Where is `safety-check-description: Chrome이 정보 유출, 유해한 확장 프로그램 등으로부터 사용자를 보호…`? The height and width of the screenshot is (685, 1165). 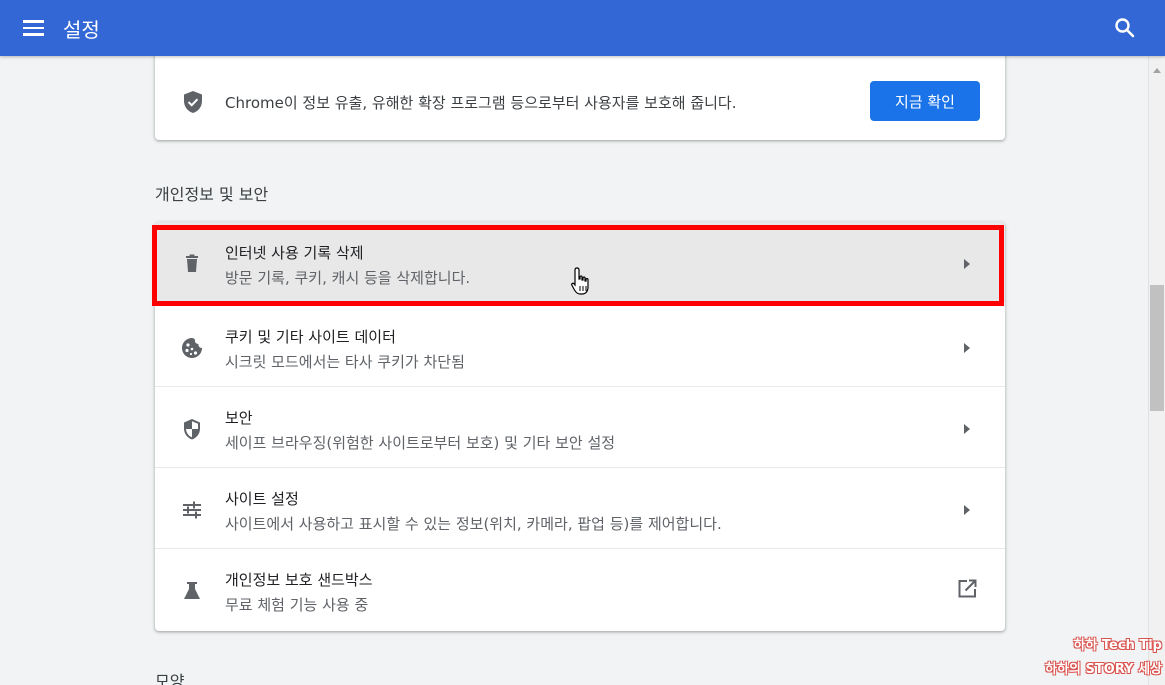 safety-check-description: Chrome이 정보 유출, 유해한 확장 프로그램 등으로부터 사용자를 보호… is located at coordinates (481, 103).